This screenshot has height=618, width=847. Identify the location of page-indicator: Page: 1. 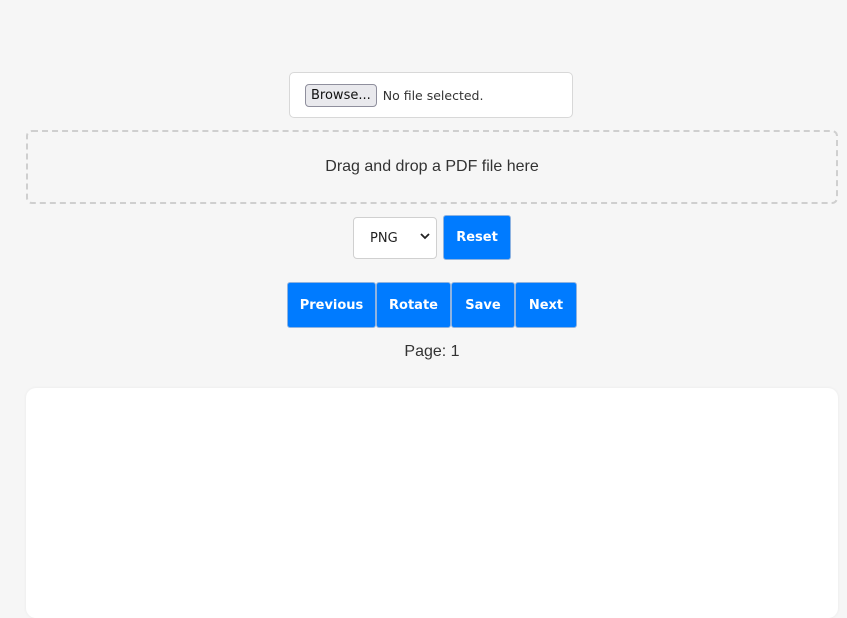
(432, 351).